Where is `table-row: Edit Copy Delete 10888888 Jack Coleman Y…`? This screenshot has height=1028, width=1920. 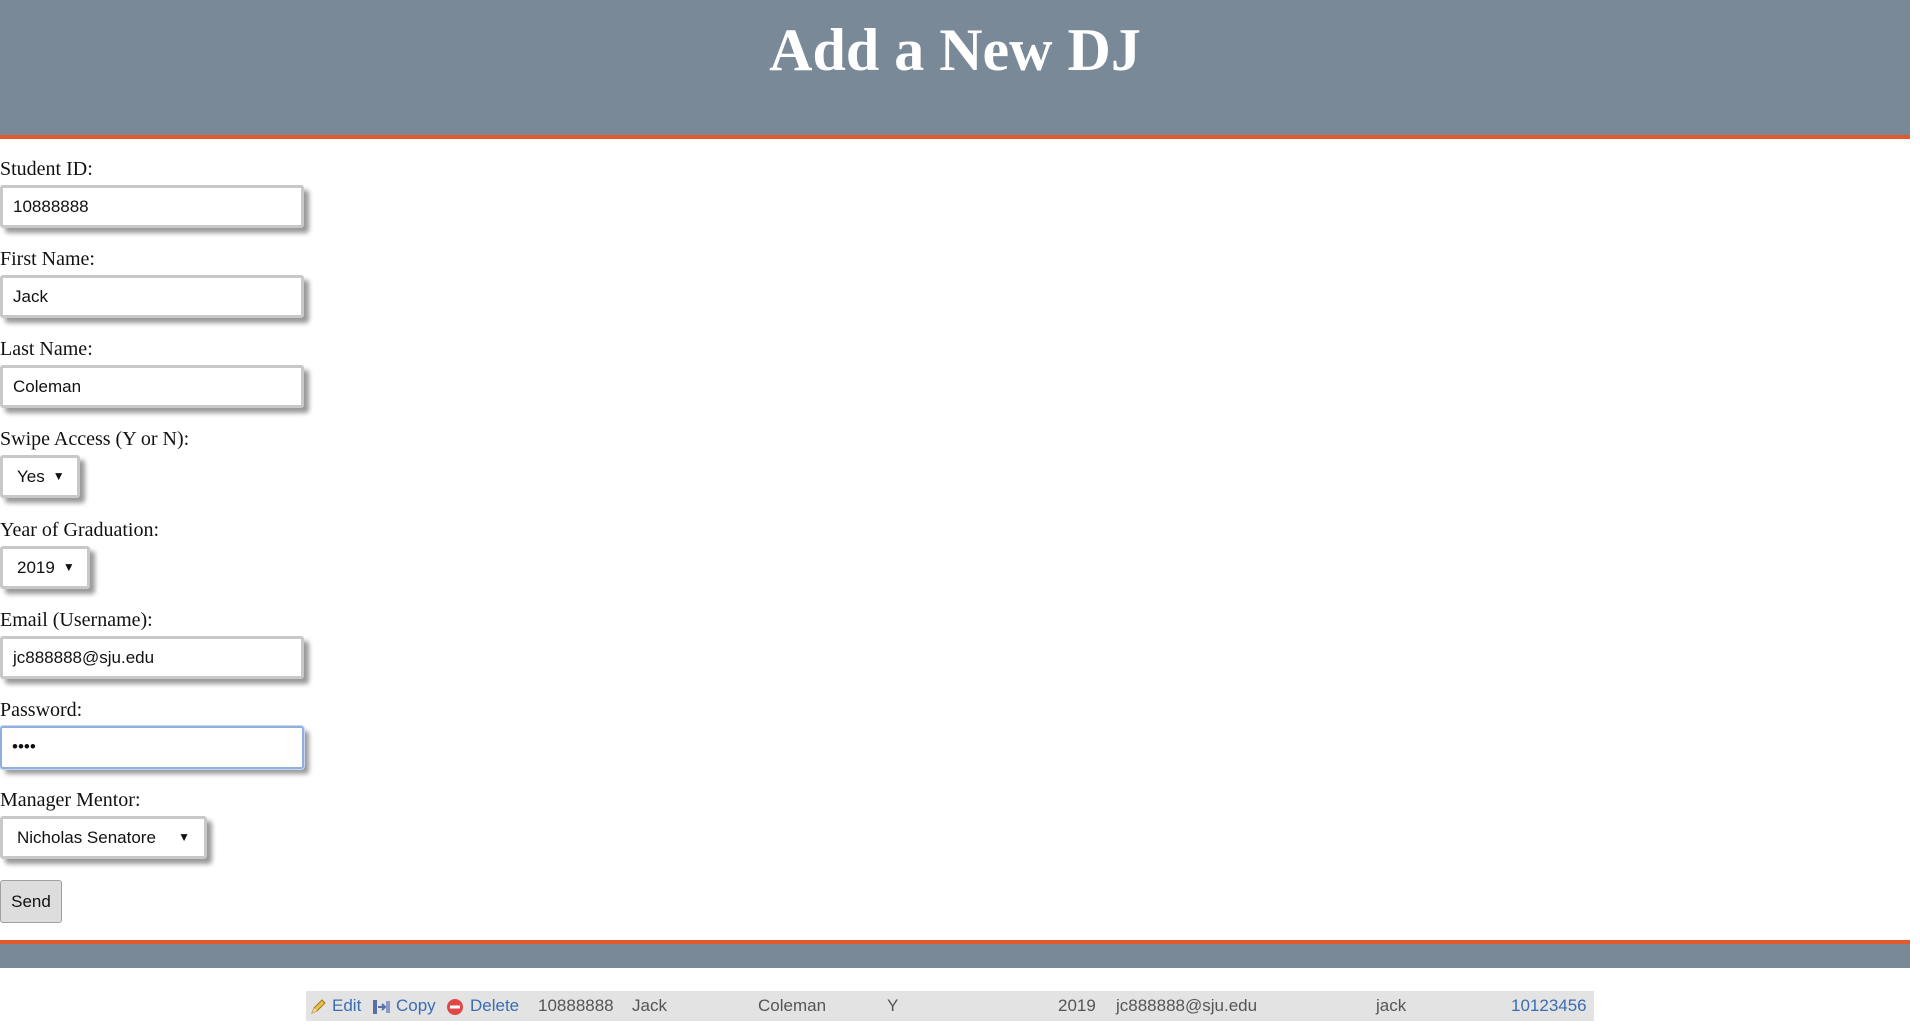
table-row: Edit Copy Delete 10888888 Jack Coleman Y… is located at coordinates (950, 1006).